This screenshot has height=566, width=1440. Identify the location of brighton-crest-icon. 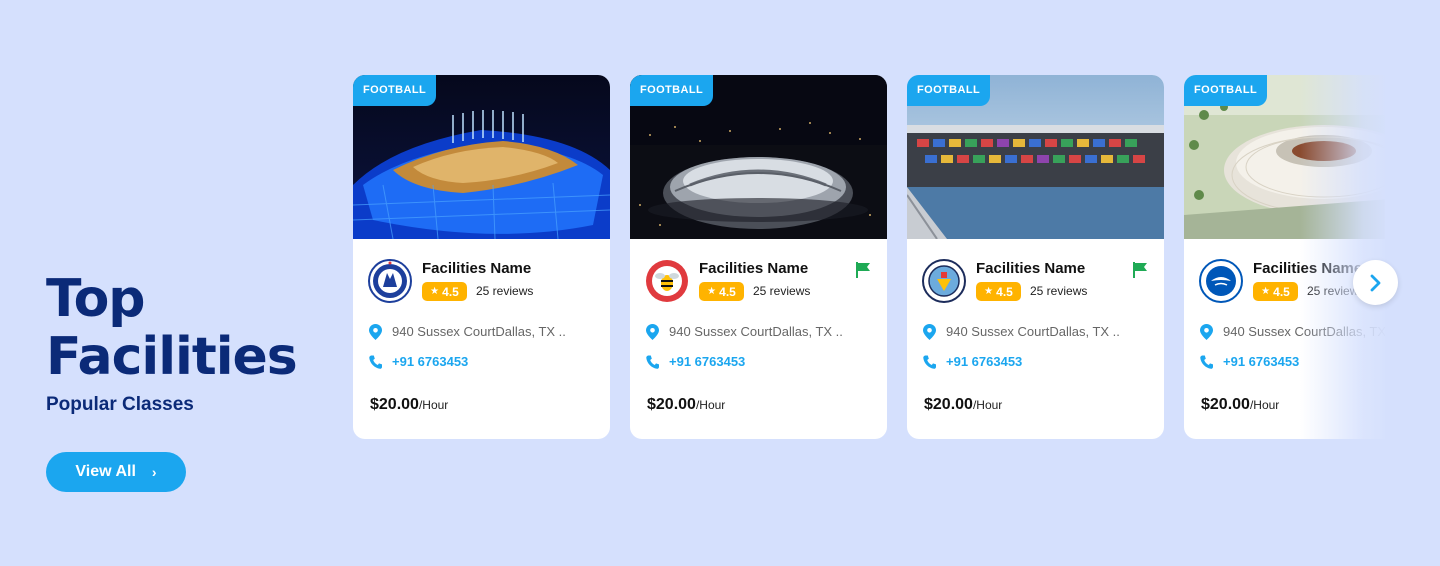
(1221, 281).